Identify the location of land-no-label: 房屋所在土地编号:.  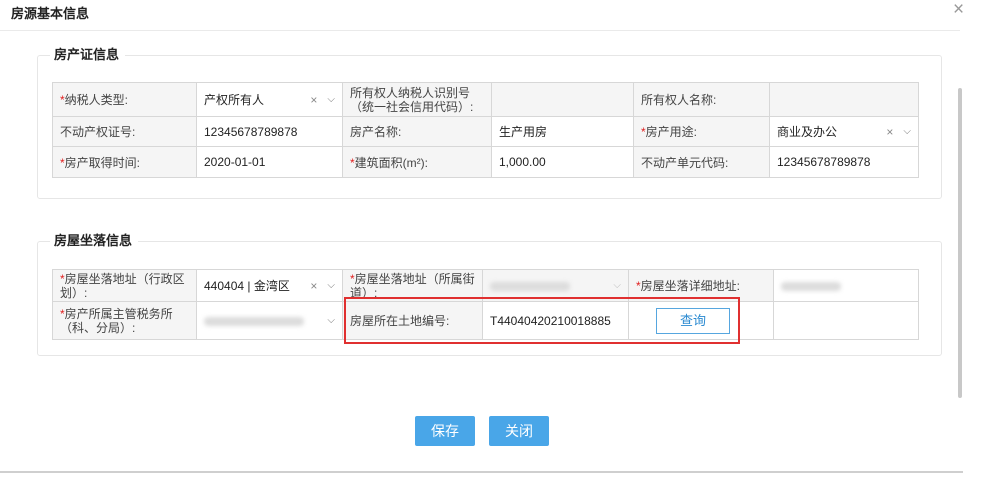
(412, 320).